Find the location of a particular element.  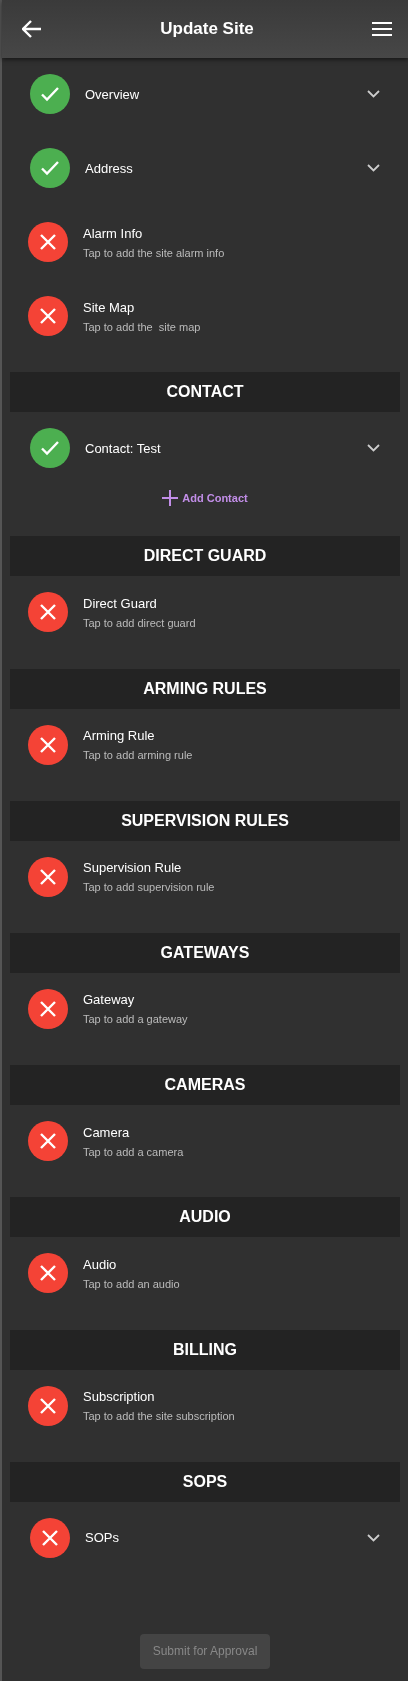

section-header: GATEWAYS is located at coordinates (205, 952).